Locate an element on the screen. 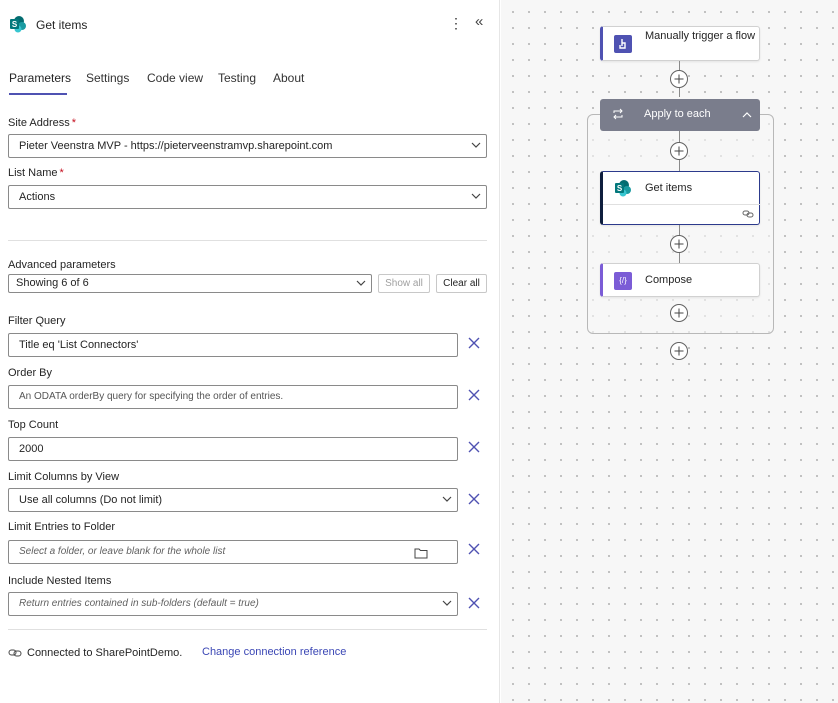 The width and height of the screenshot is (838, 703). apply-to-each-title: Apply to each is located at coordinates (677, 114).